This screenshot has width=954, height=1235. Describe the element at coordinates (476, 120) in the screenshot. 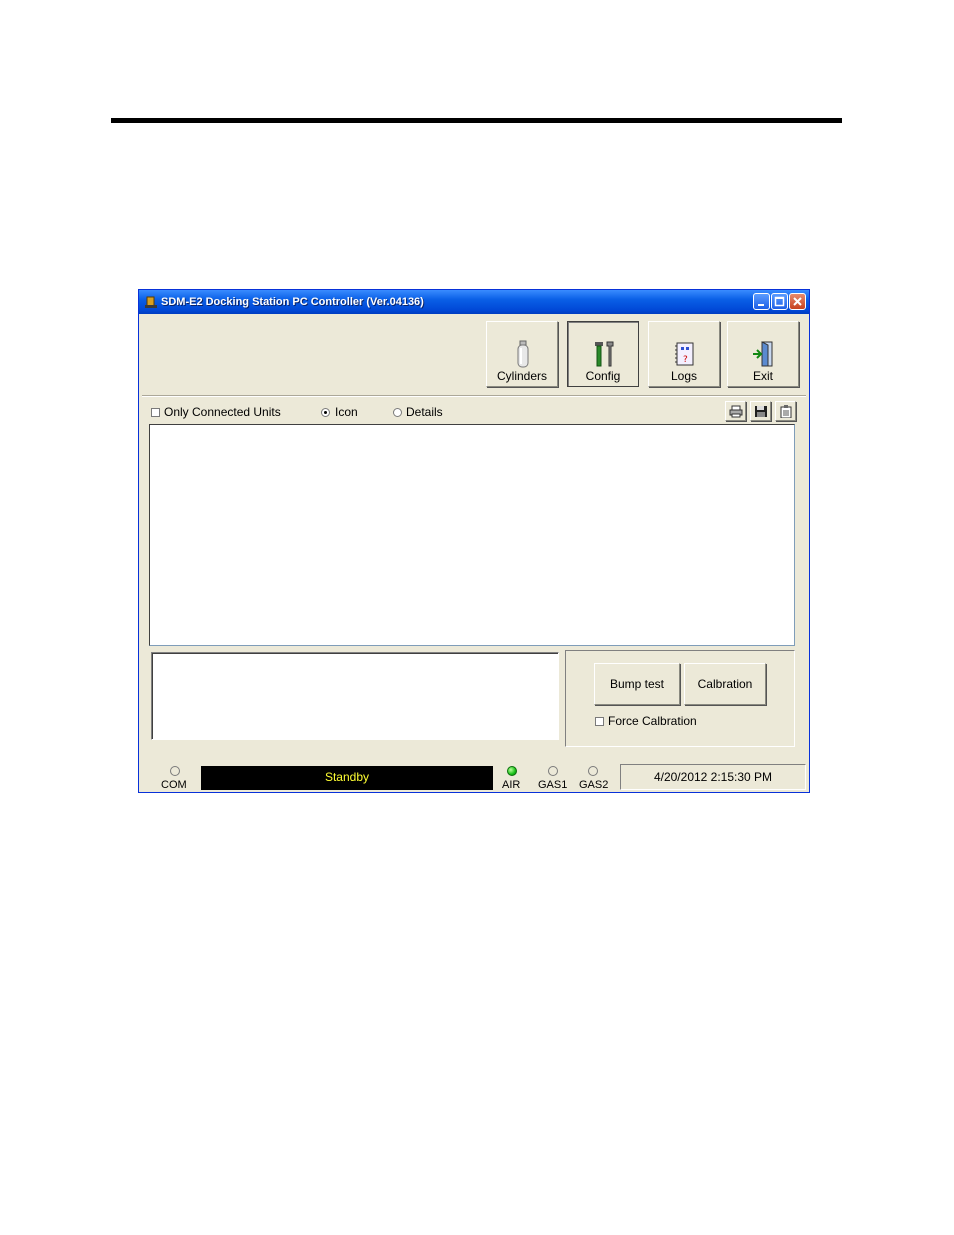

I see `page-top-rule` at that location.